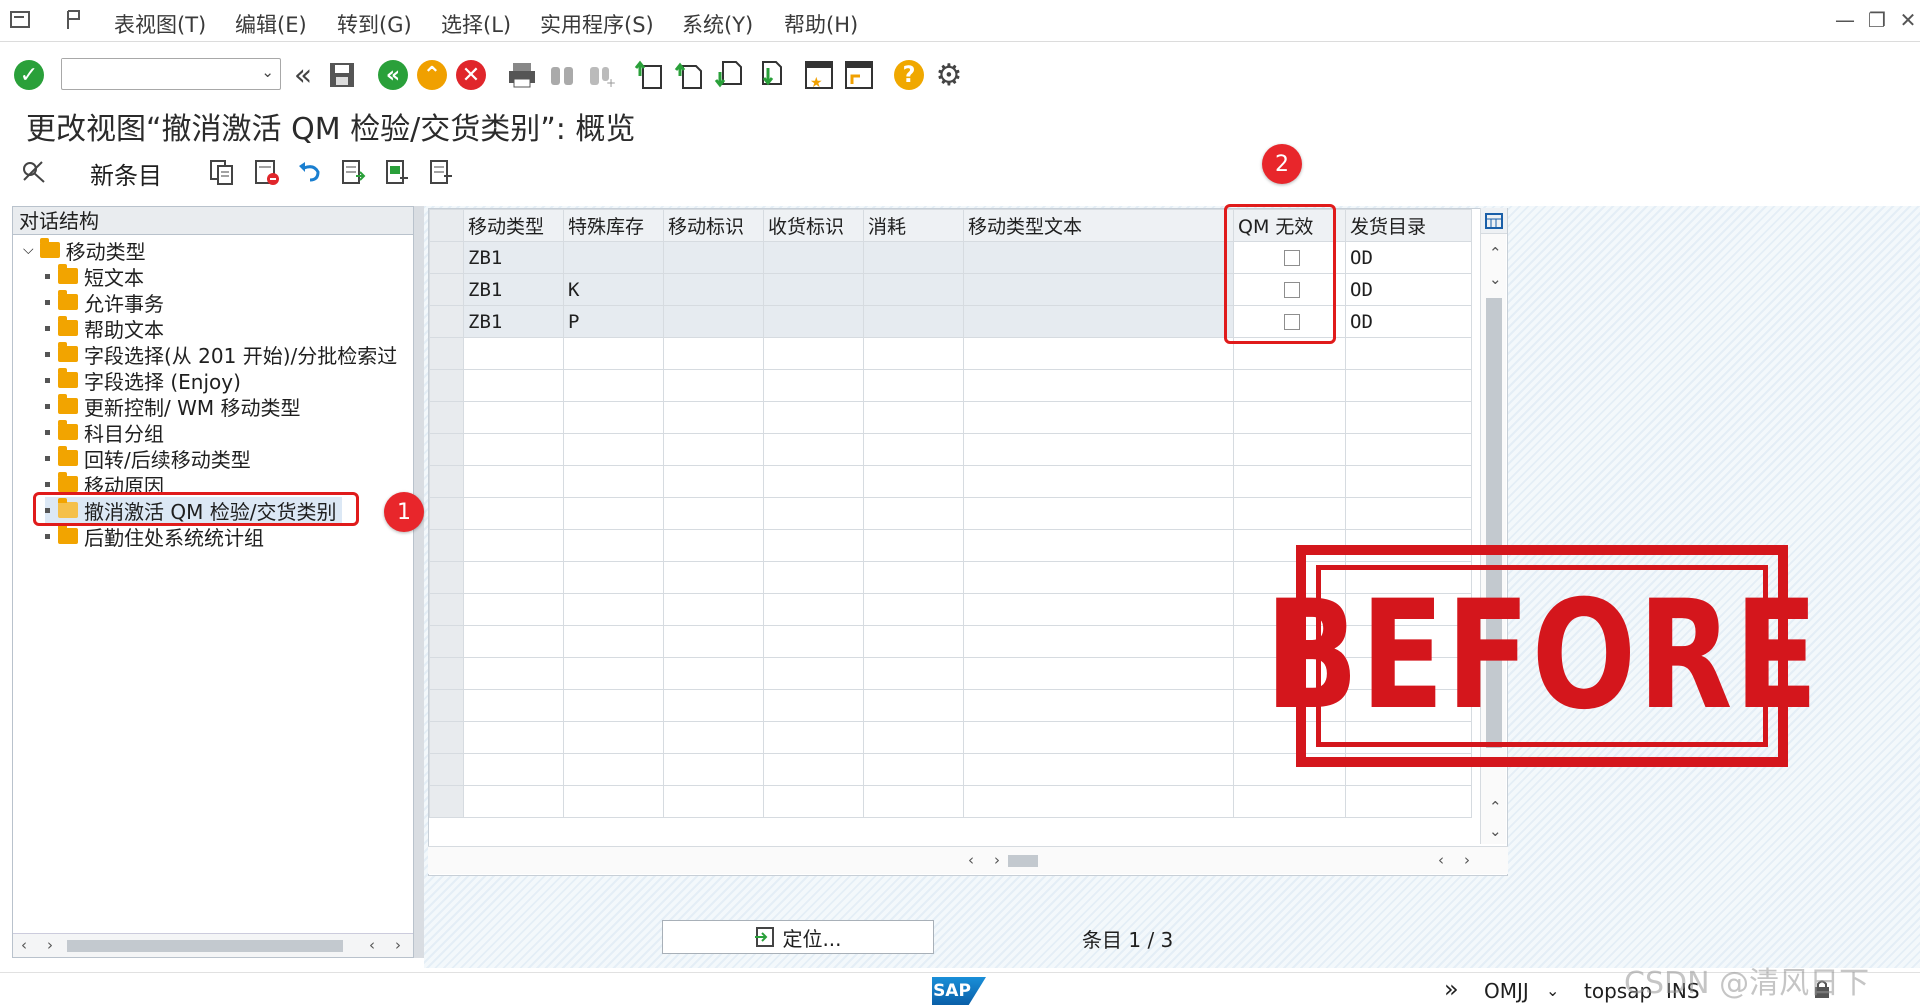 This screenshot has height=1008, width=1920. Describe the element at coordinates (393, 75) in the screenshot. I see `back-icon: «` at that location.